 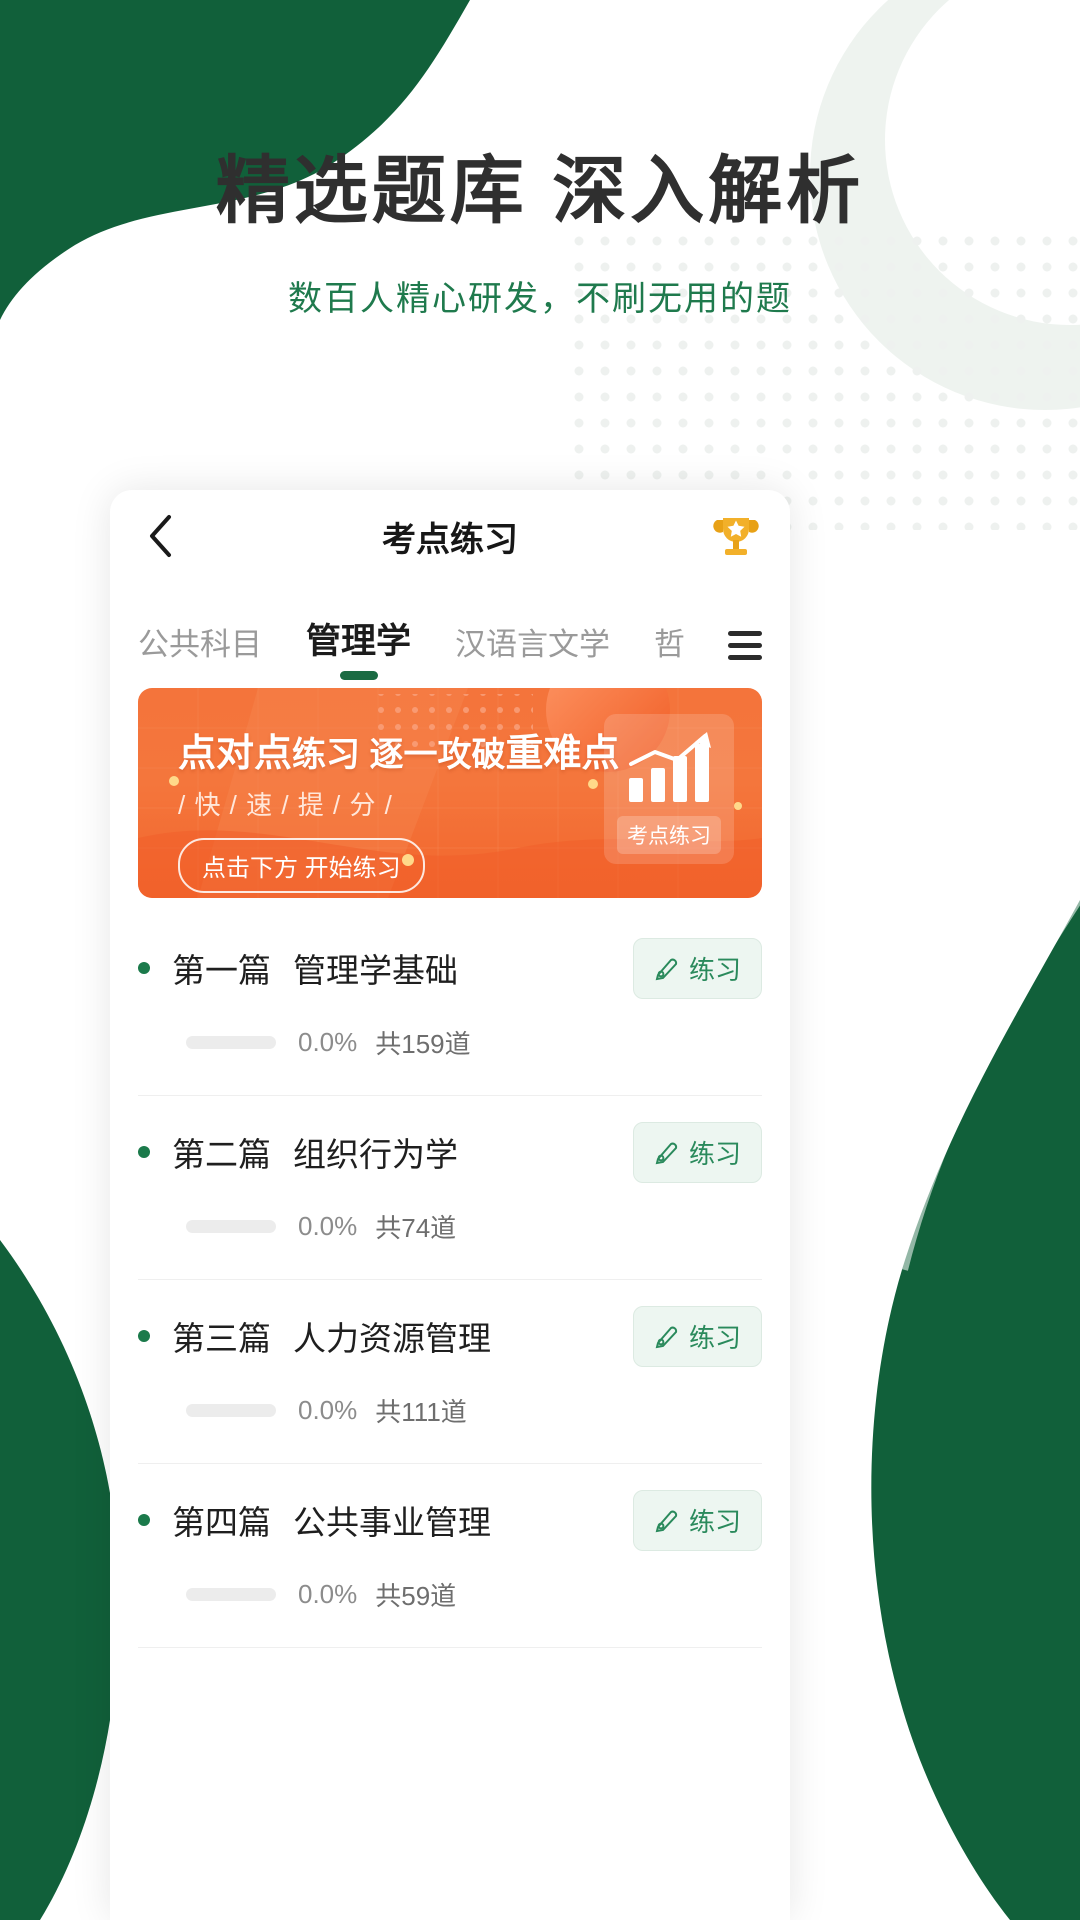 I want to click on chapter-progress: 0.0% 共111道, so click(x=450, y=1427).